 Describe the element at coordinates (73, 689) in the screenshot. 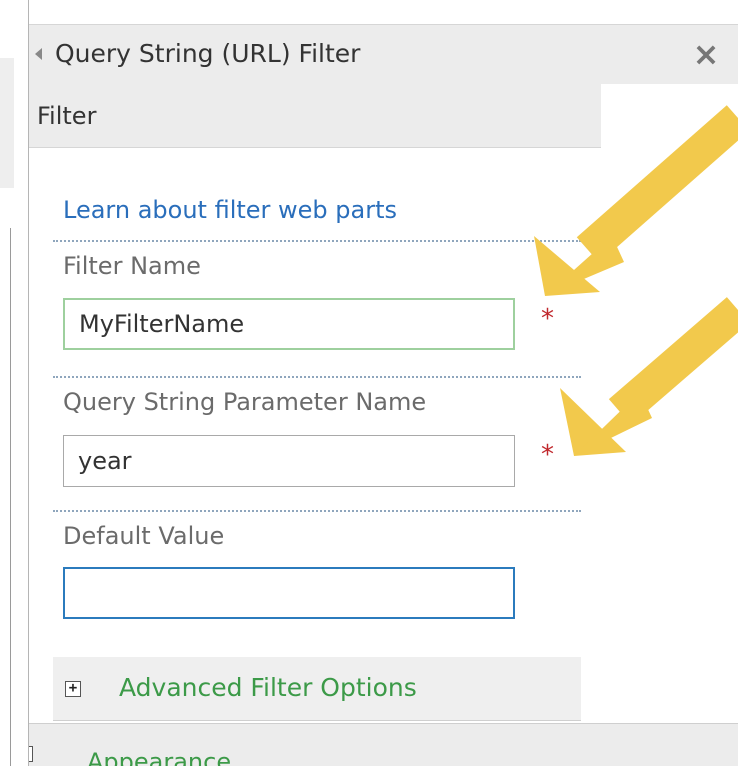

I see `expand-plus-icon: +` at that location.